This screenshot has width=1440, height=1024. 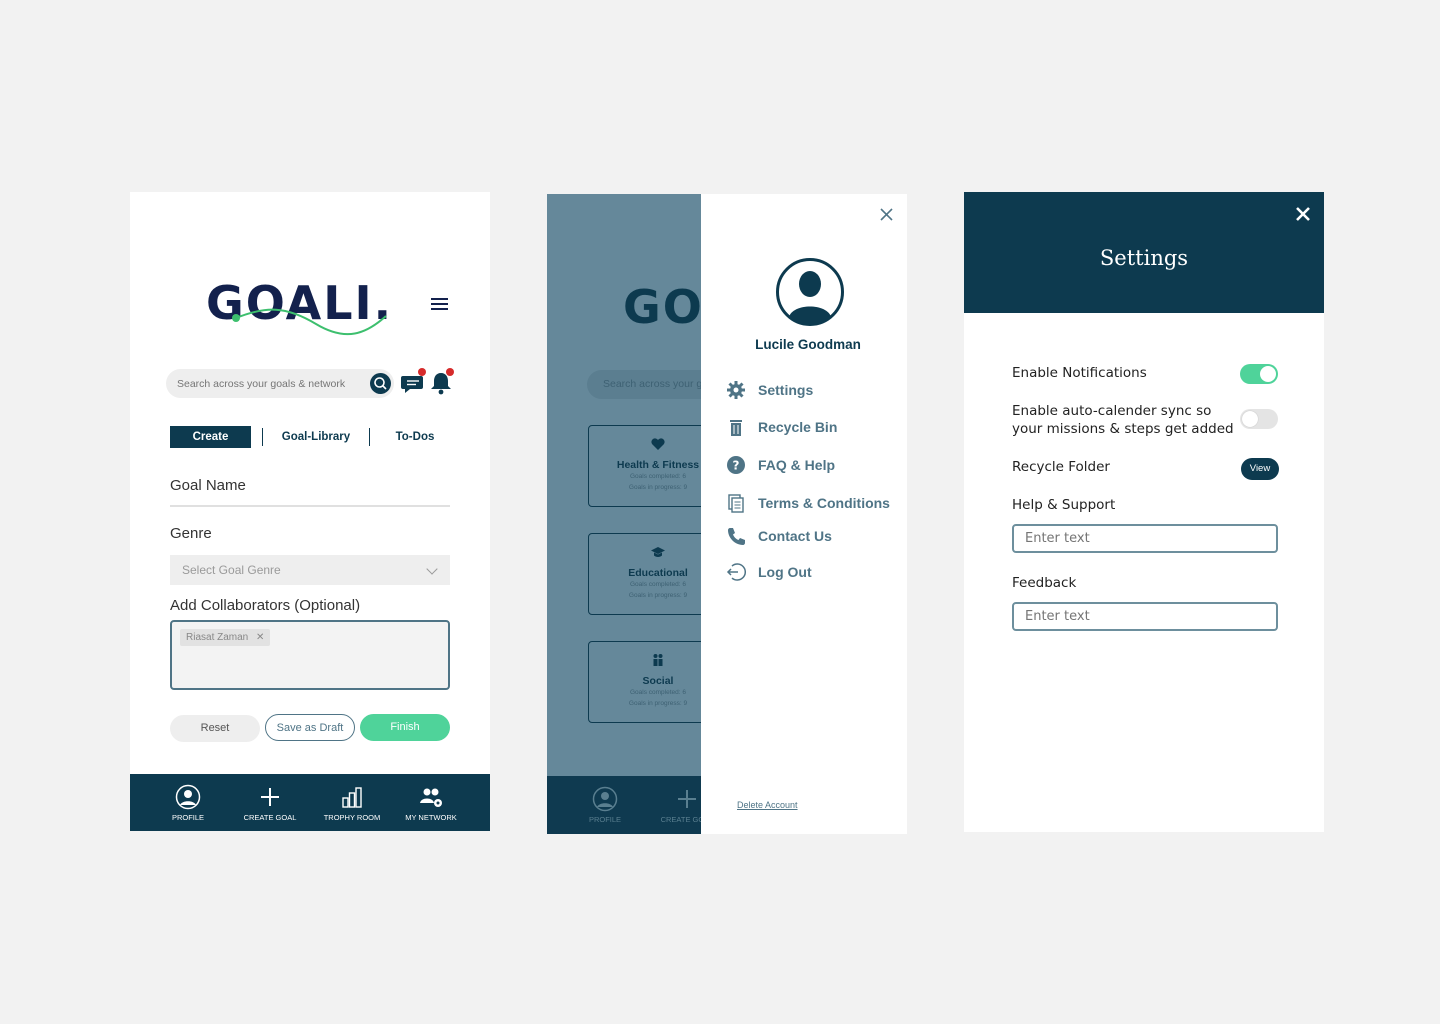 What do you see at coordinates (1112, 411) in the screenshot?
I see `auto-sync-line: Enable auto-calender sync so` at bounding box center [1112, 411].